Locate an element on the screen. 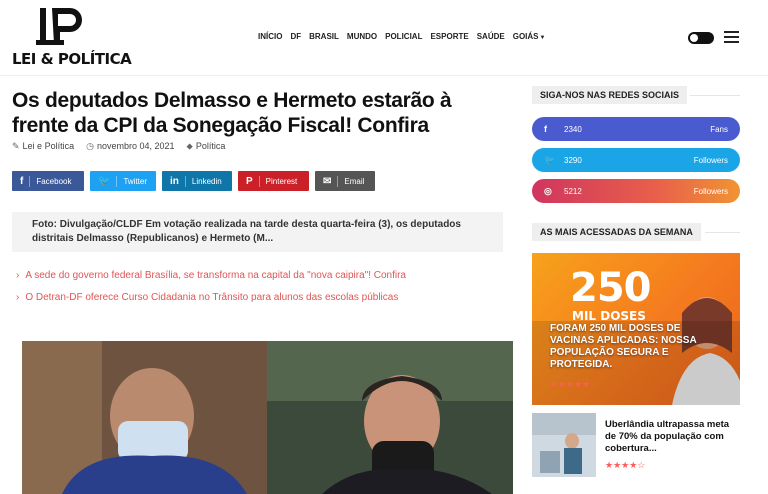 The width and height of the screenshot is (768, 494). article-date: ◷ novembro 04, 2021 is located at coordinates (130, 146).